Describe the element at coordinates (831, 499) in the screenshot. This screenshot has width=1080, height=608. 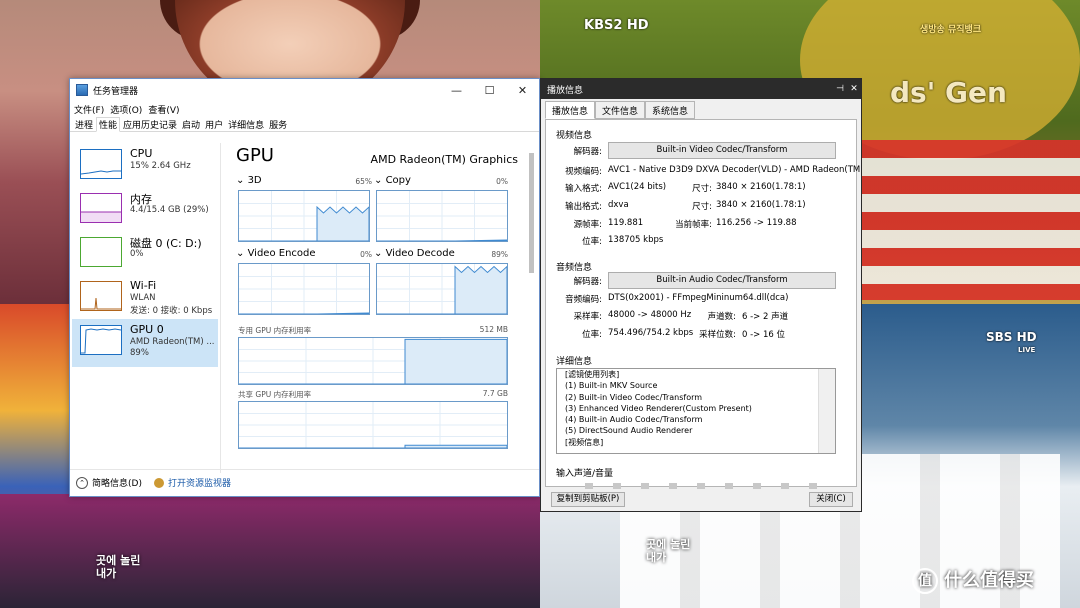
I see `close-button: 关闭(C)` at that location.